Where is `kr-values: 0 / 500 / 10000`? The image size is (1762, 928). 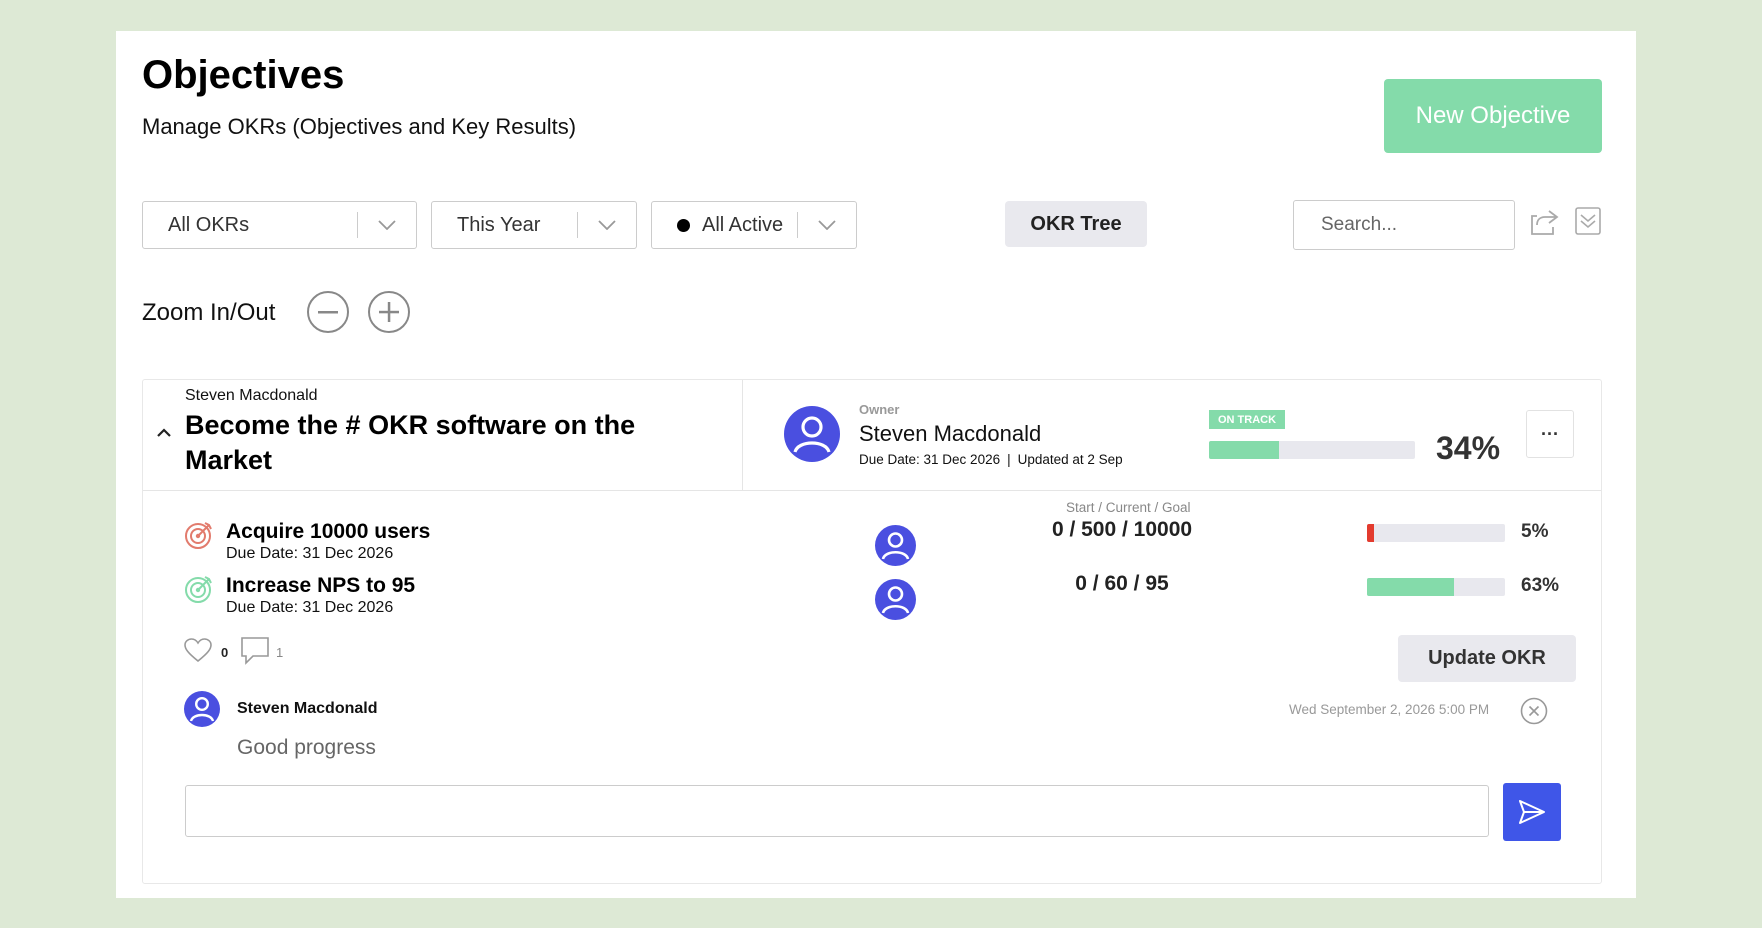 kr-values: 0 / 500 / 10000 is located at coordinates (1122, 529).